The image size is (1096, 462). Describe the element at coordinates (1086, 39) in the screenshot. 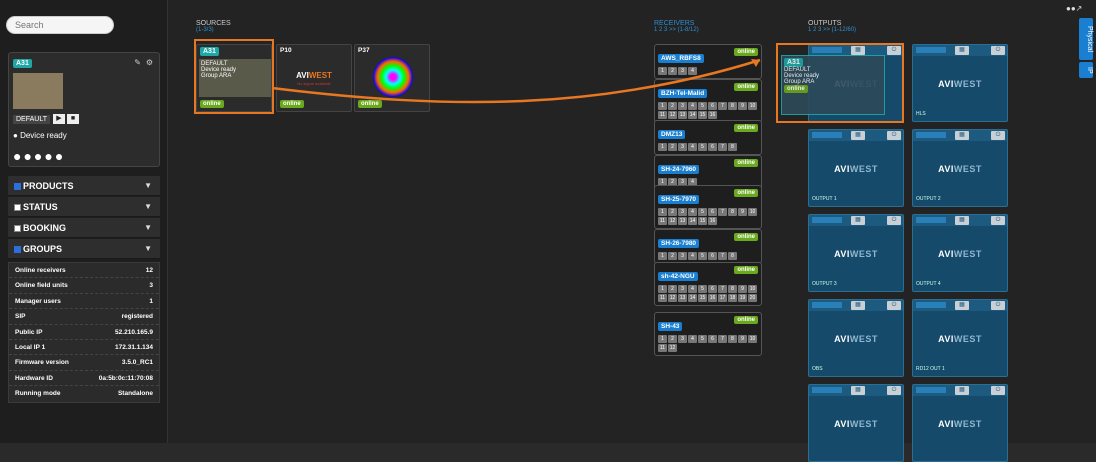

I see `tab-physical: Physical` at that location.